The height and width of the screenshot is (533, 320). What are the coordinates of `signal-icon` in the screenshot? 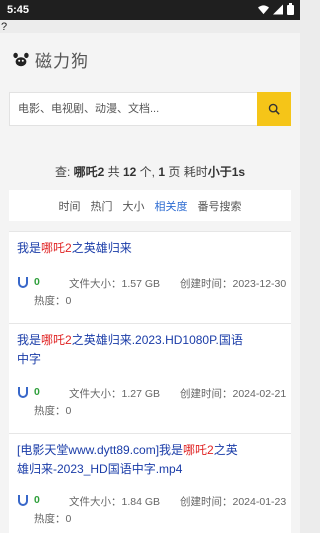 It's located at (278, 9).